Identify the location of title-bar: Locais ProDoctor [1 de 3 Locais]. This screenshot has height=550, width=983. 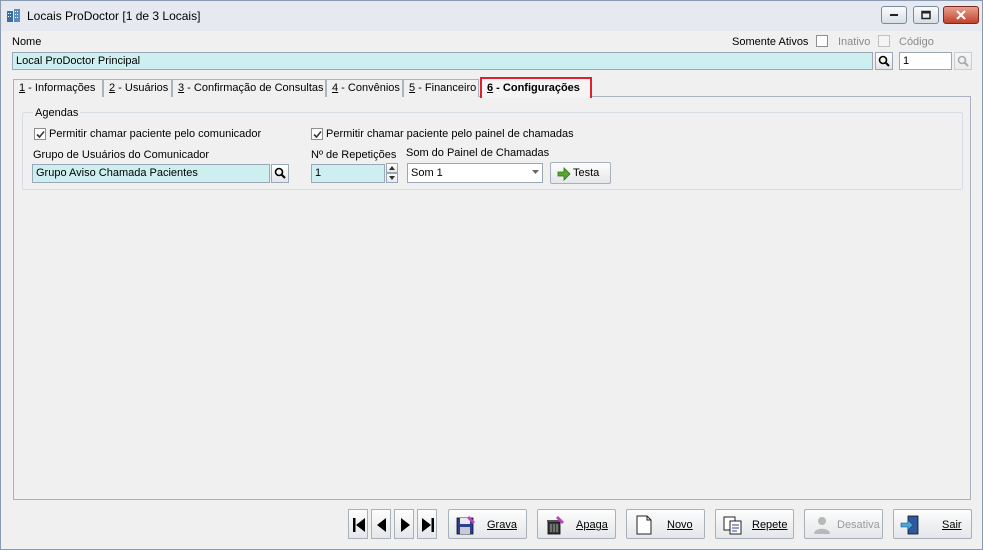
(491, 16).